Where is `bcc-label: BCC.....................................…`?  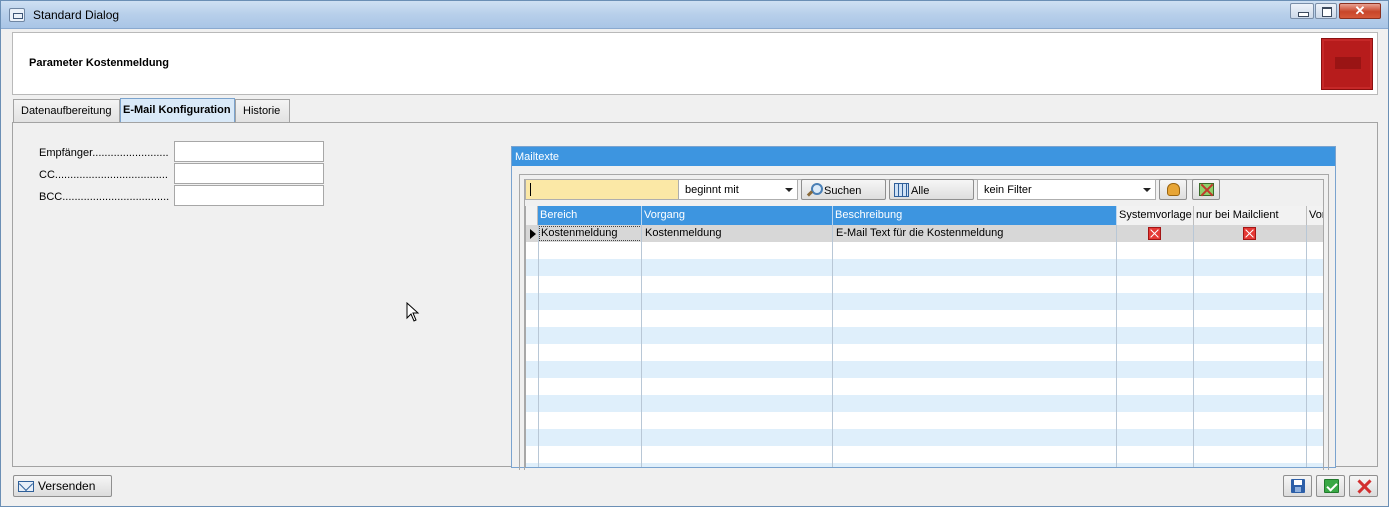
bcc-label: BCC.....................................… is located at coordinates (104, 197).